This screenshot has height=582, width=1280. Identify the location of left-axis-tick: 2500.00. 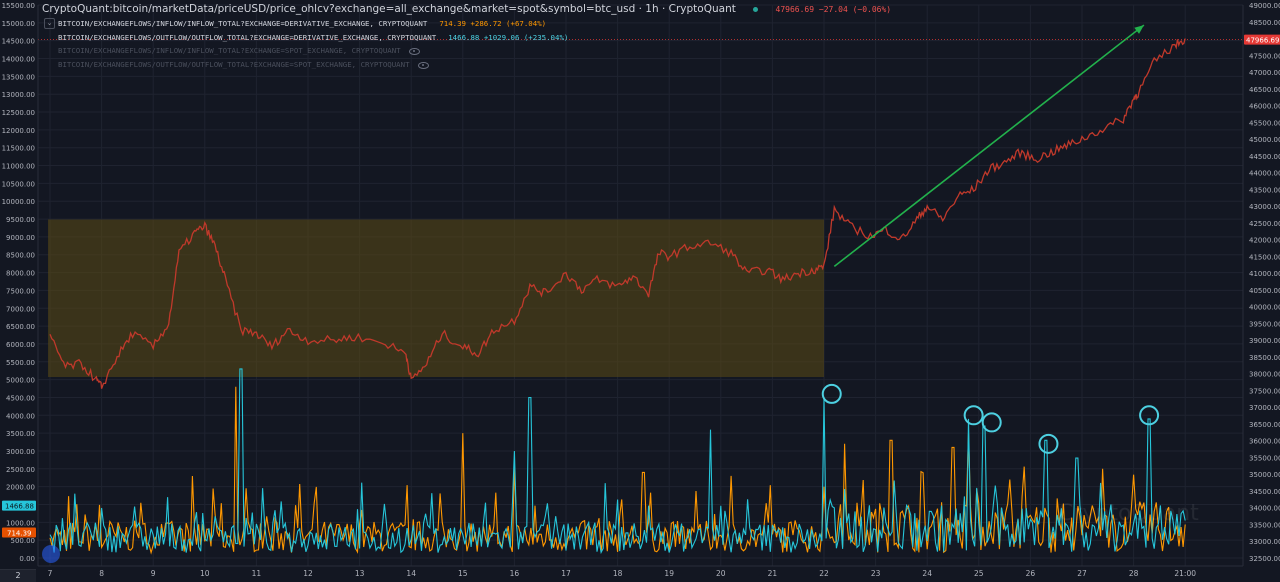
(20, 470).